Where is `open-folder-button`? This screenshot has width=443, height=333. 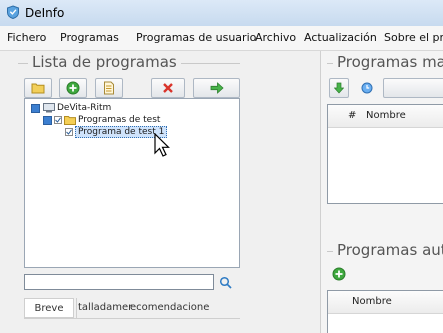 open-folder-button is located at coordinates (38, 88).